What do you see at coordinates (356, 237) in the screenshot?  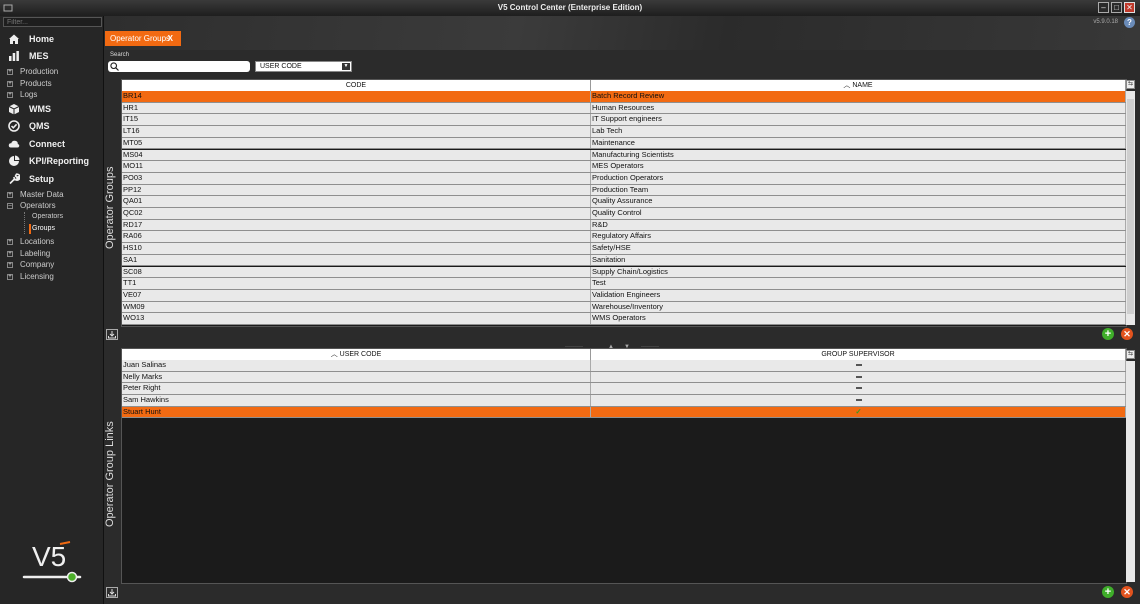 I see `cell-code: RA06` at bounding box center [356, 237].